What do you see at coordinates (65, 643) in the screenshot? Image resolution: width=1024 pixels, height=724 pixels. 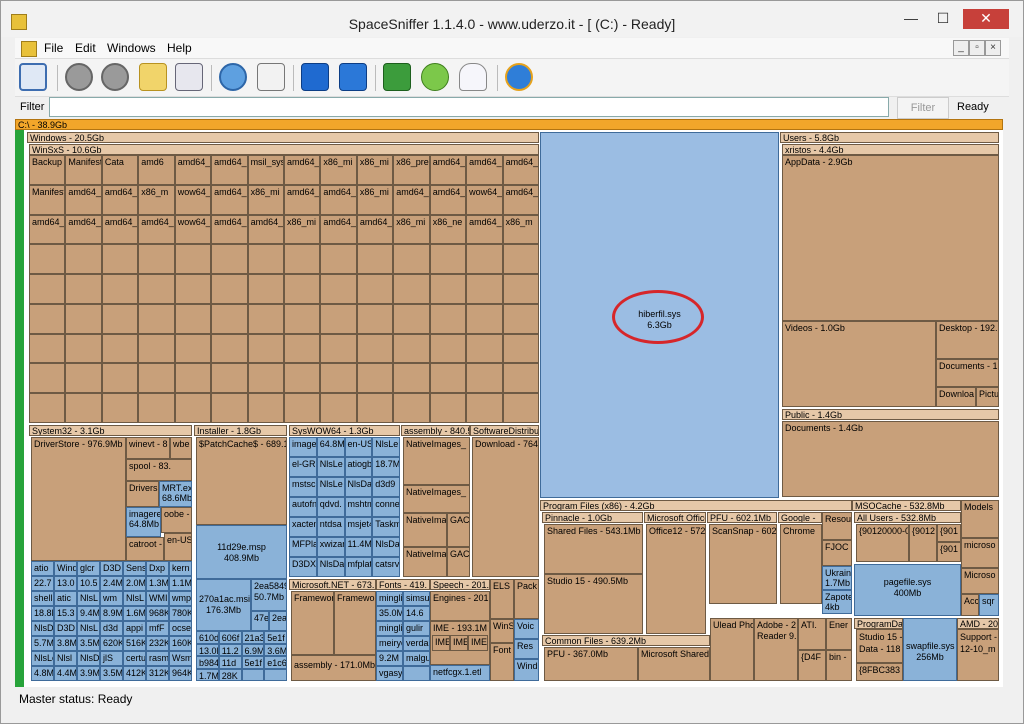 I see `sys32-cell: 3.8M` at bounding box center [65, 643].